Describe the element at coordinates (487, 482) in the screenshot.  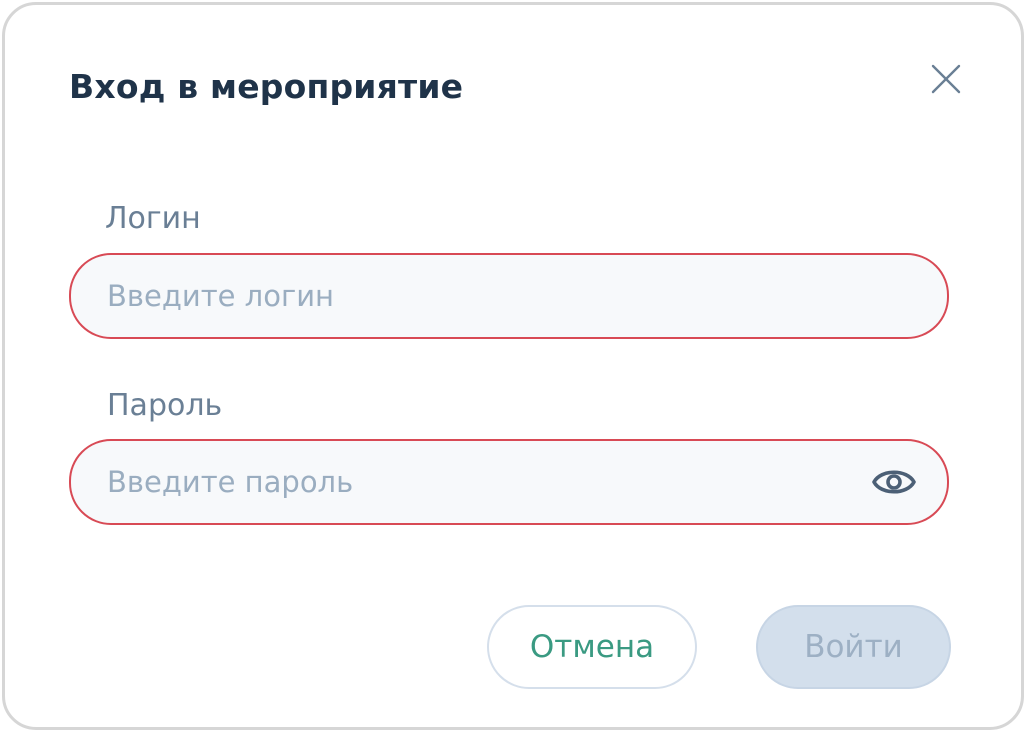
I see `password-input` at that location.